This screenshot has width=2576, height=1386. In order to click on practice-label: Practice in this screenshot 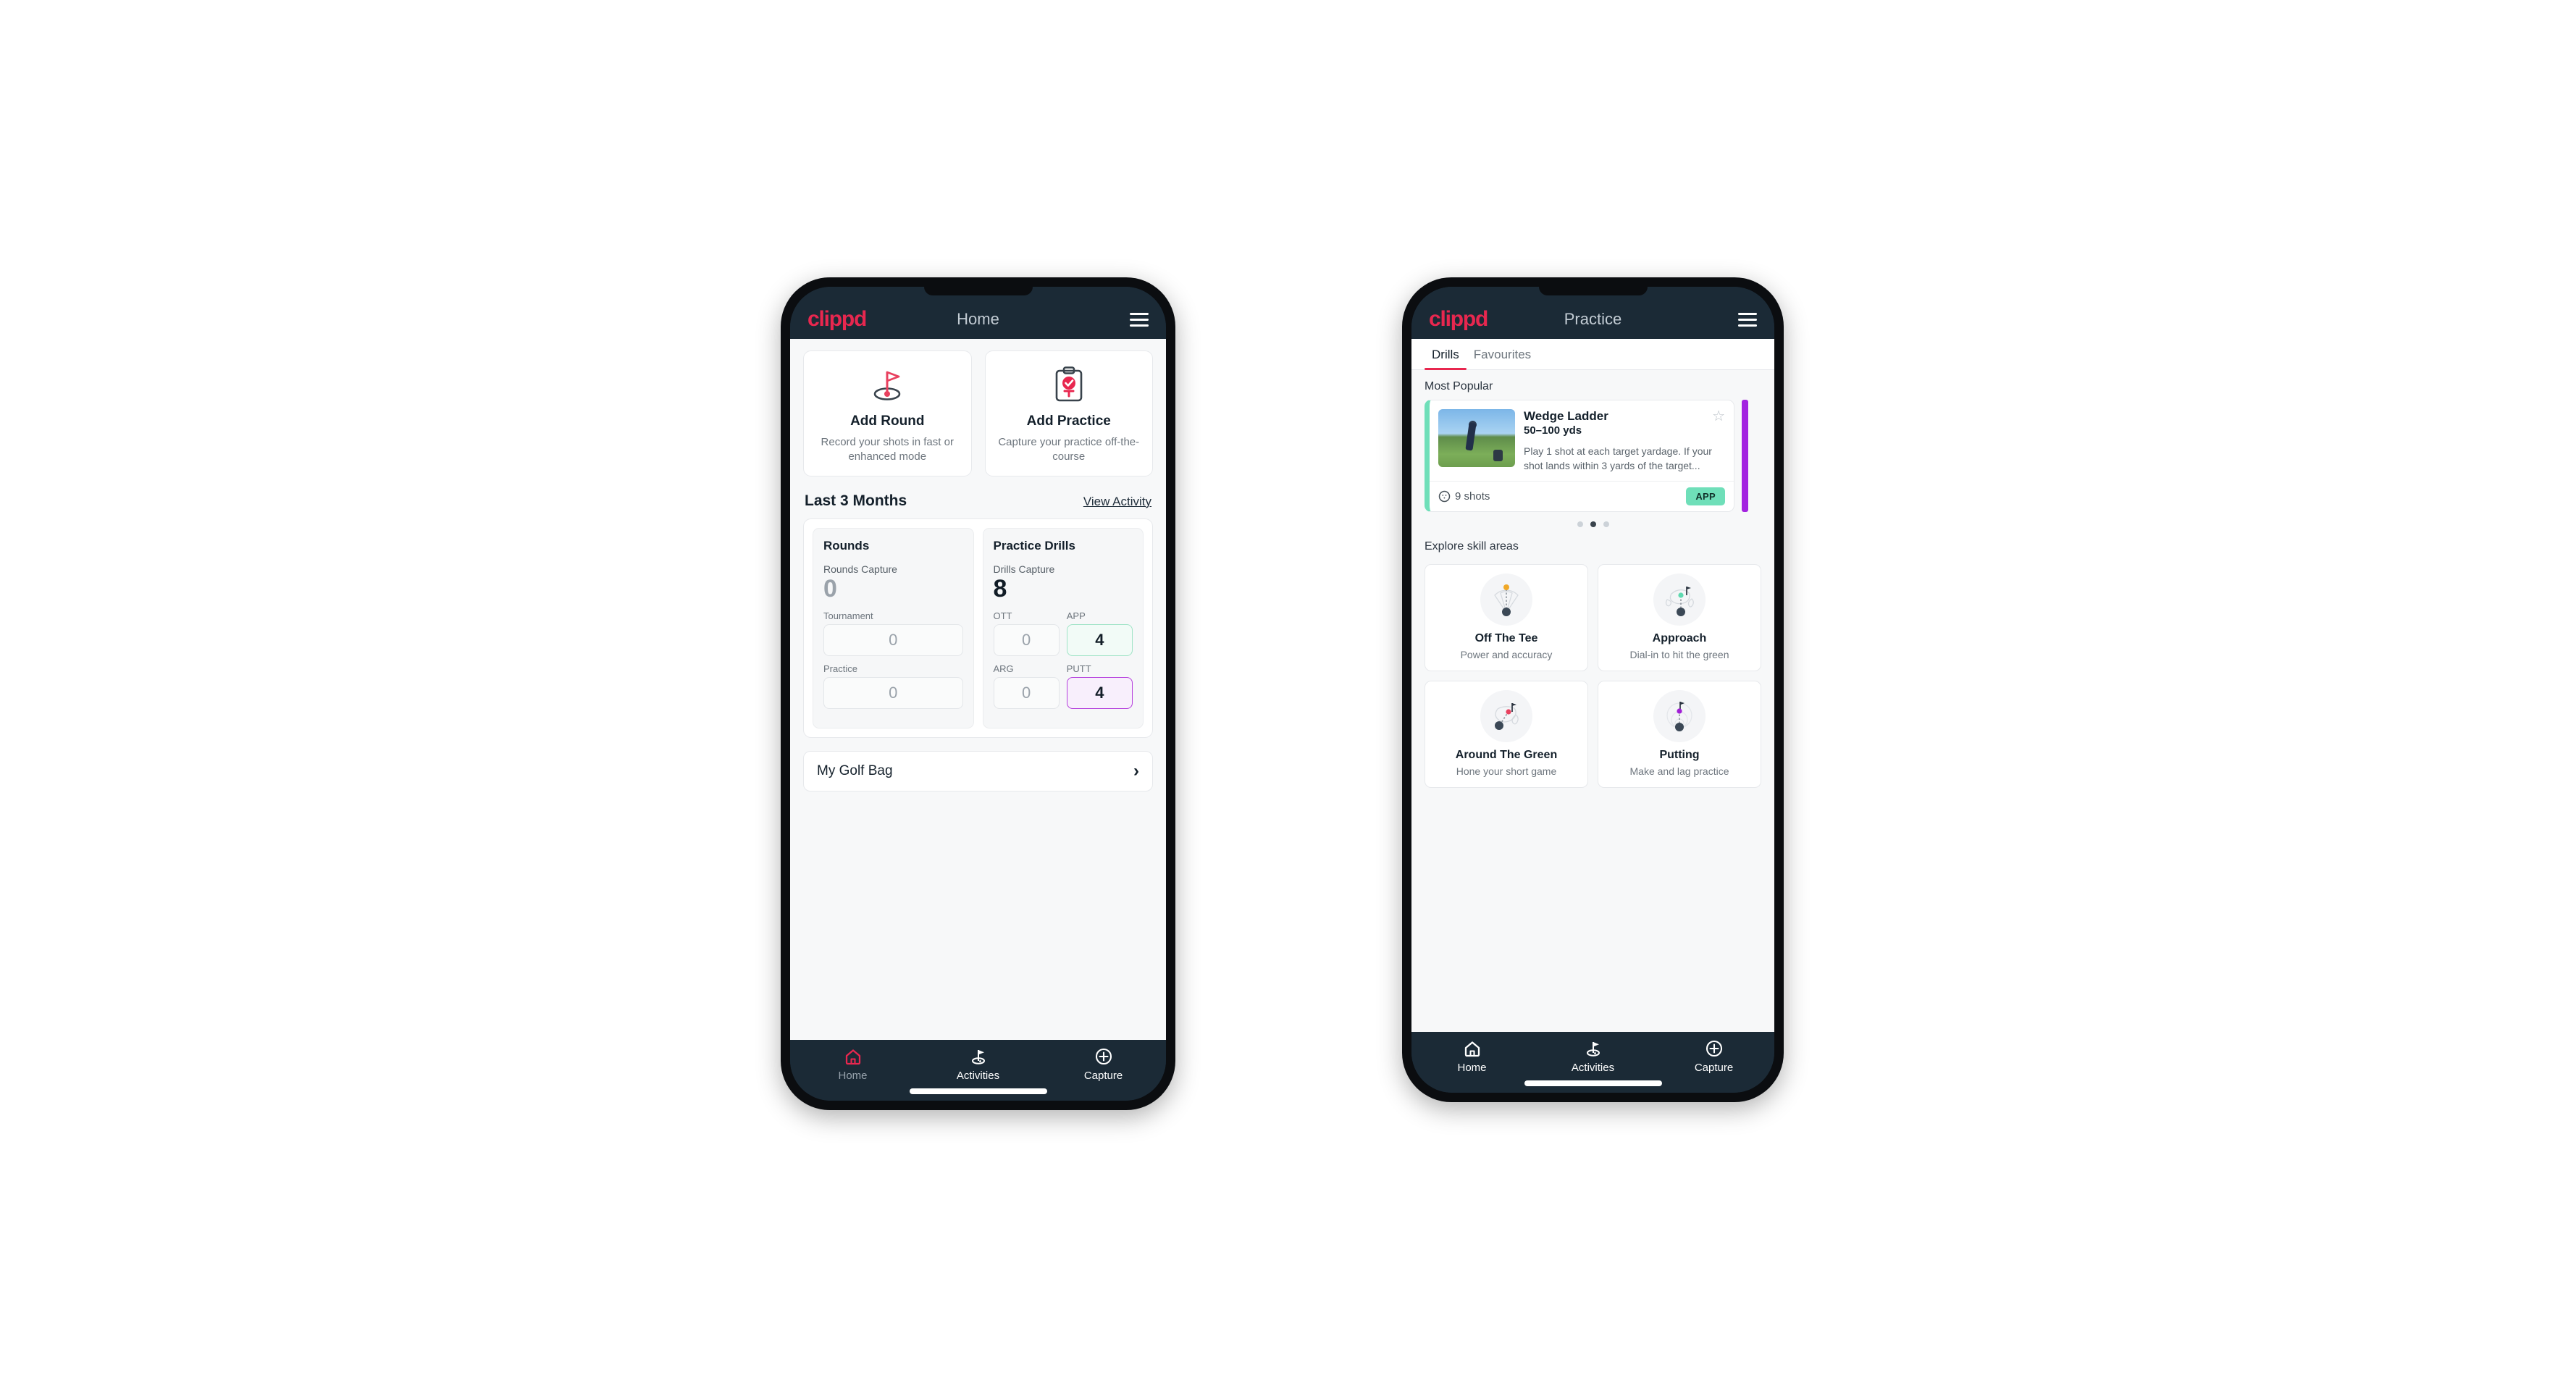, I will do `click(840, 669)`.